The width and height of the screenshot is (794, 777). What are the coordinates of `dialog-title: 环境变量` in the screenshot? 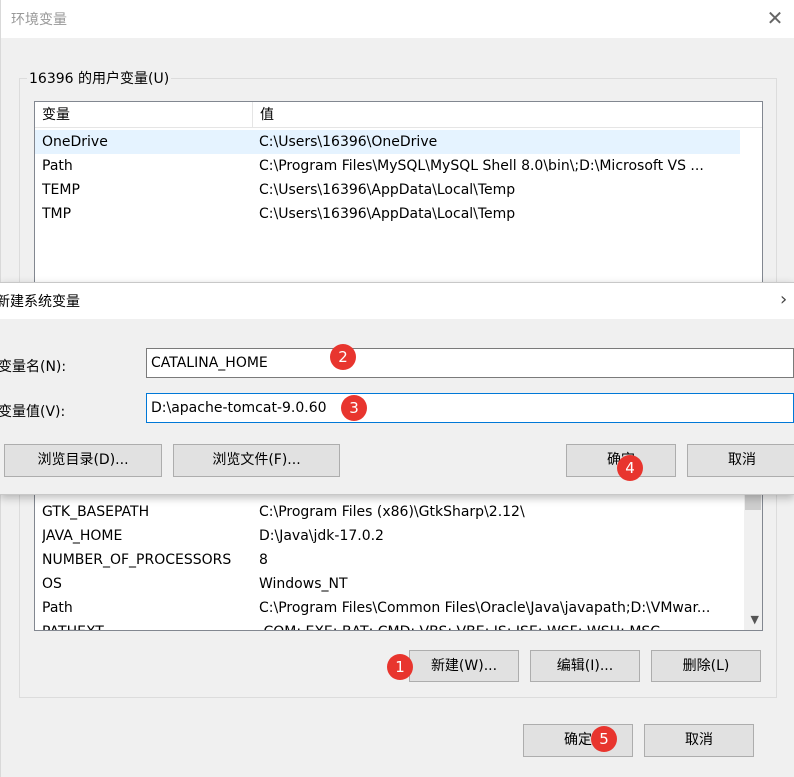 It's located at (39, 20).